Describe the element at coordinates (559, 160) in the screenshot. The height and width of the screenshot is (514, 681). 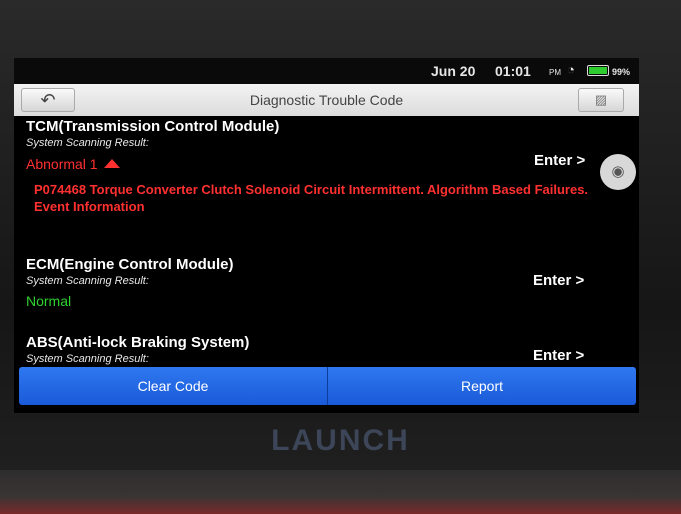
I see `enter-button-tcm: Enter >` at that location.